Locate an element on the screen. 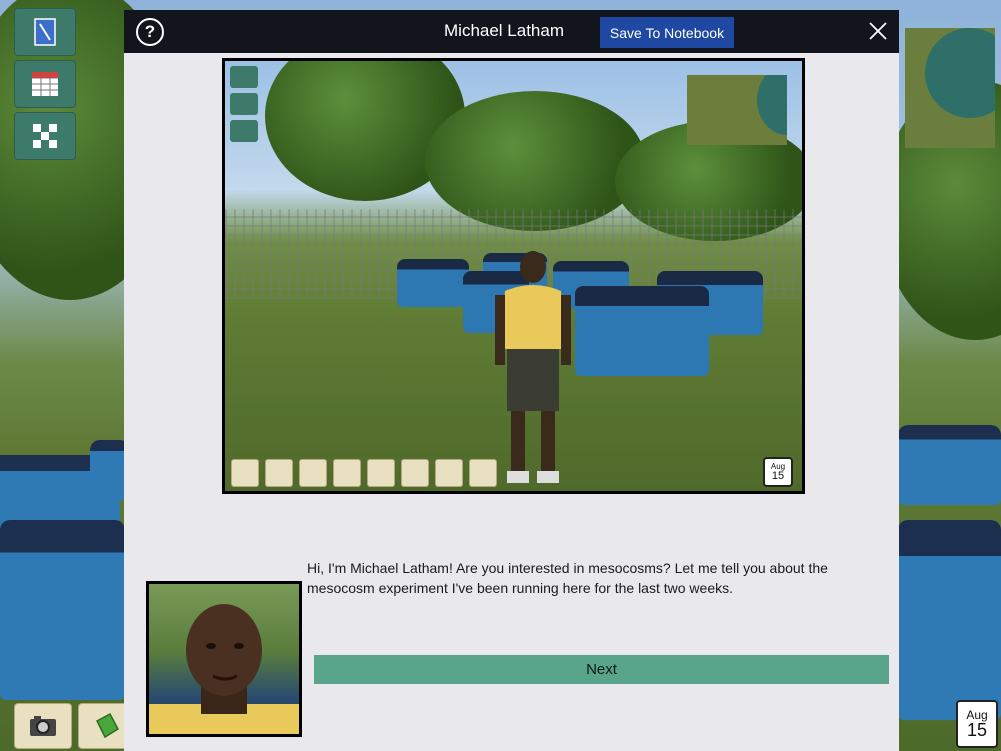 The image size is (1001, 751). probe-icon is located at coordinates (483, 473).